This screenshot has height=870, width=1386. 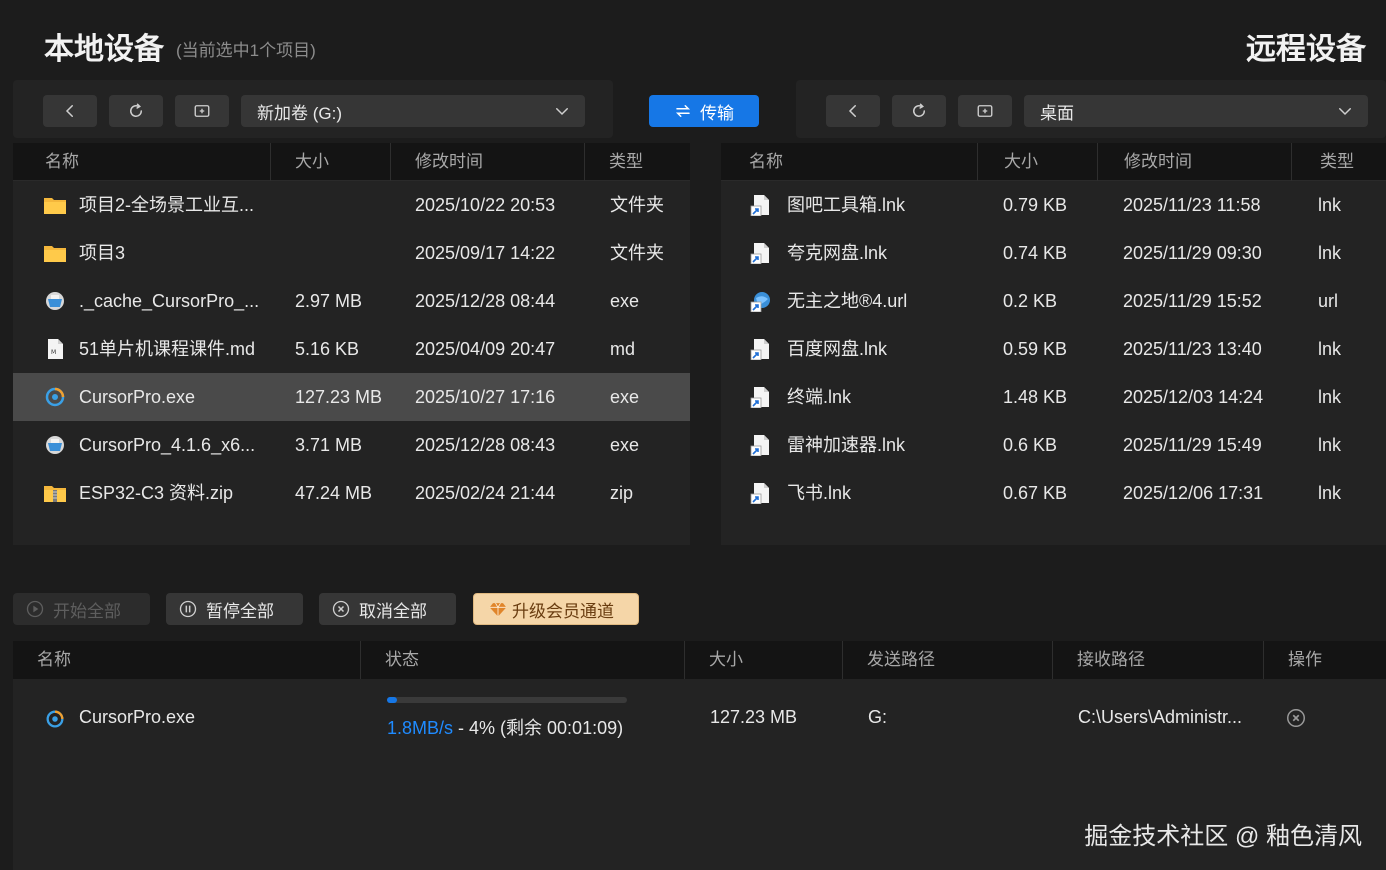 I want to click on remote-file-row: 无主之地®4.url 0.2 KB 2025/11/29 15:52 url, so click(x=1053, y=301).